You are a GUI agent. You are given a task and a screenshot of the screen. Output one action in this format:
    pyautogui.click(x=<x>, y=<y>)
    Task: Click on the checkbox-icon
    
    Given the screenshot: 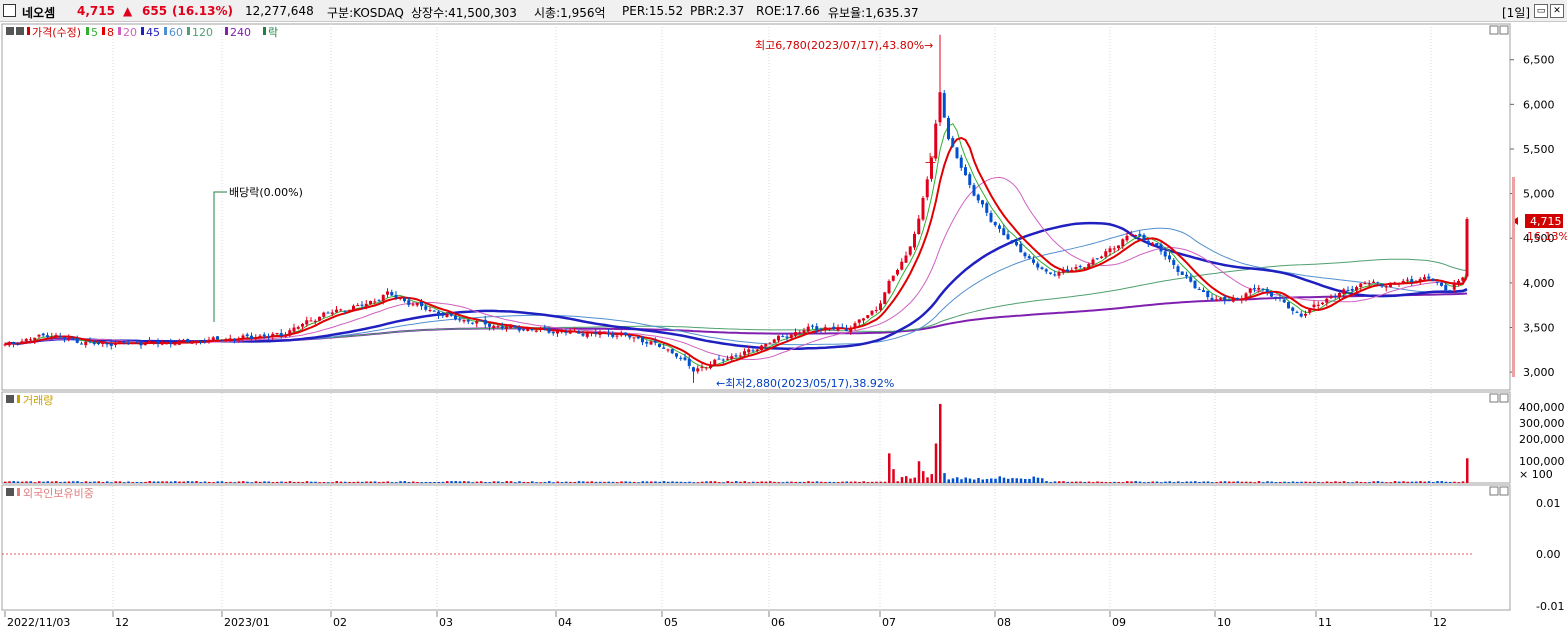 What is the action you would take?
    pyautogui.click(x=9, y=10)
    